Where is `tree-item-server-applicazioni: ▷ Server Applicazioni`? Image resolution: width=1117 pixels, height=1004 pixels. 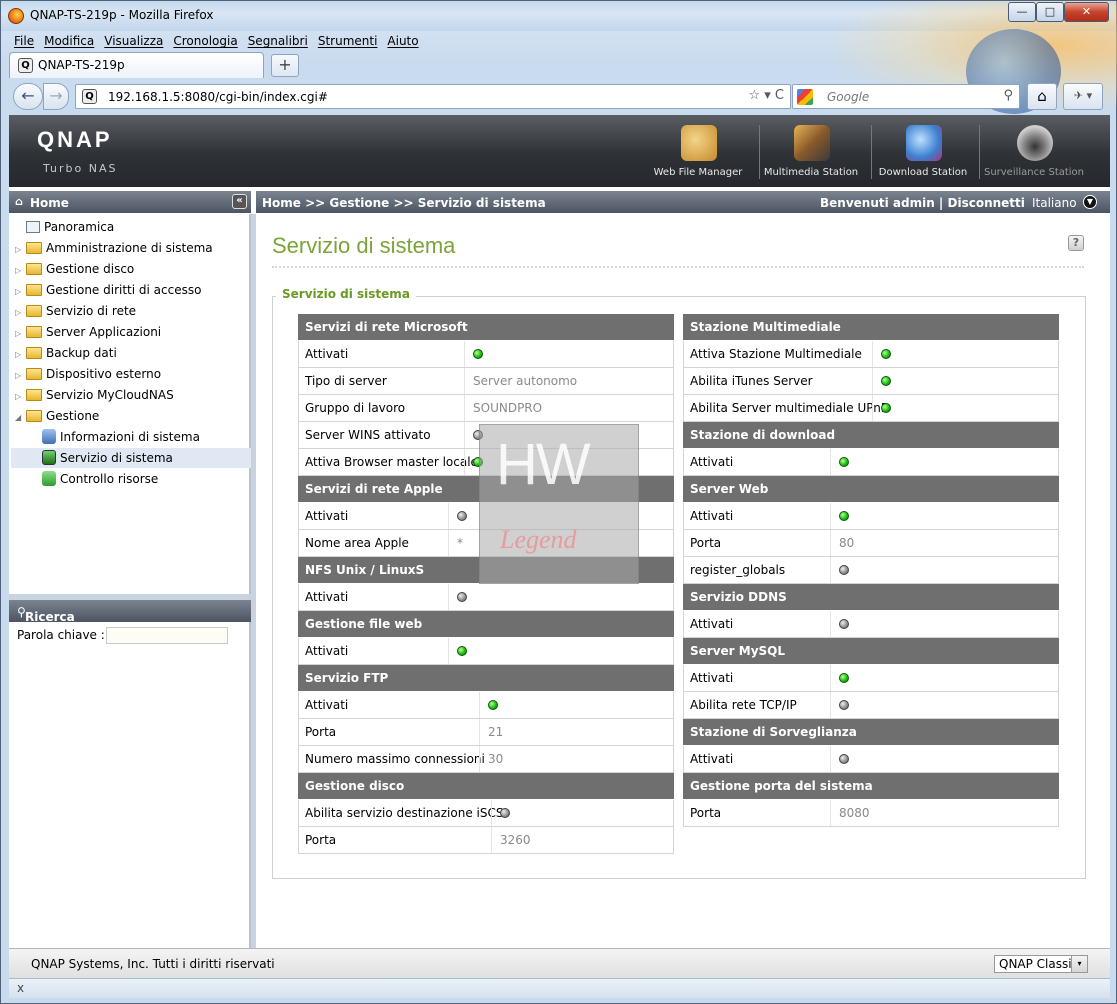 tree-item-server-applicazioni: ▷ Server Applicazioni is located at coordinates (88, 332).